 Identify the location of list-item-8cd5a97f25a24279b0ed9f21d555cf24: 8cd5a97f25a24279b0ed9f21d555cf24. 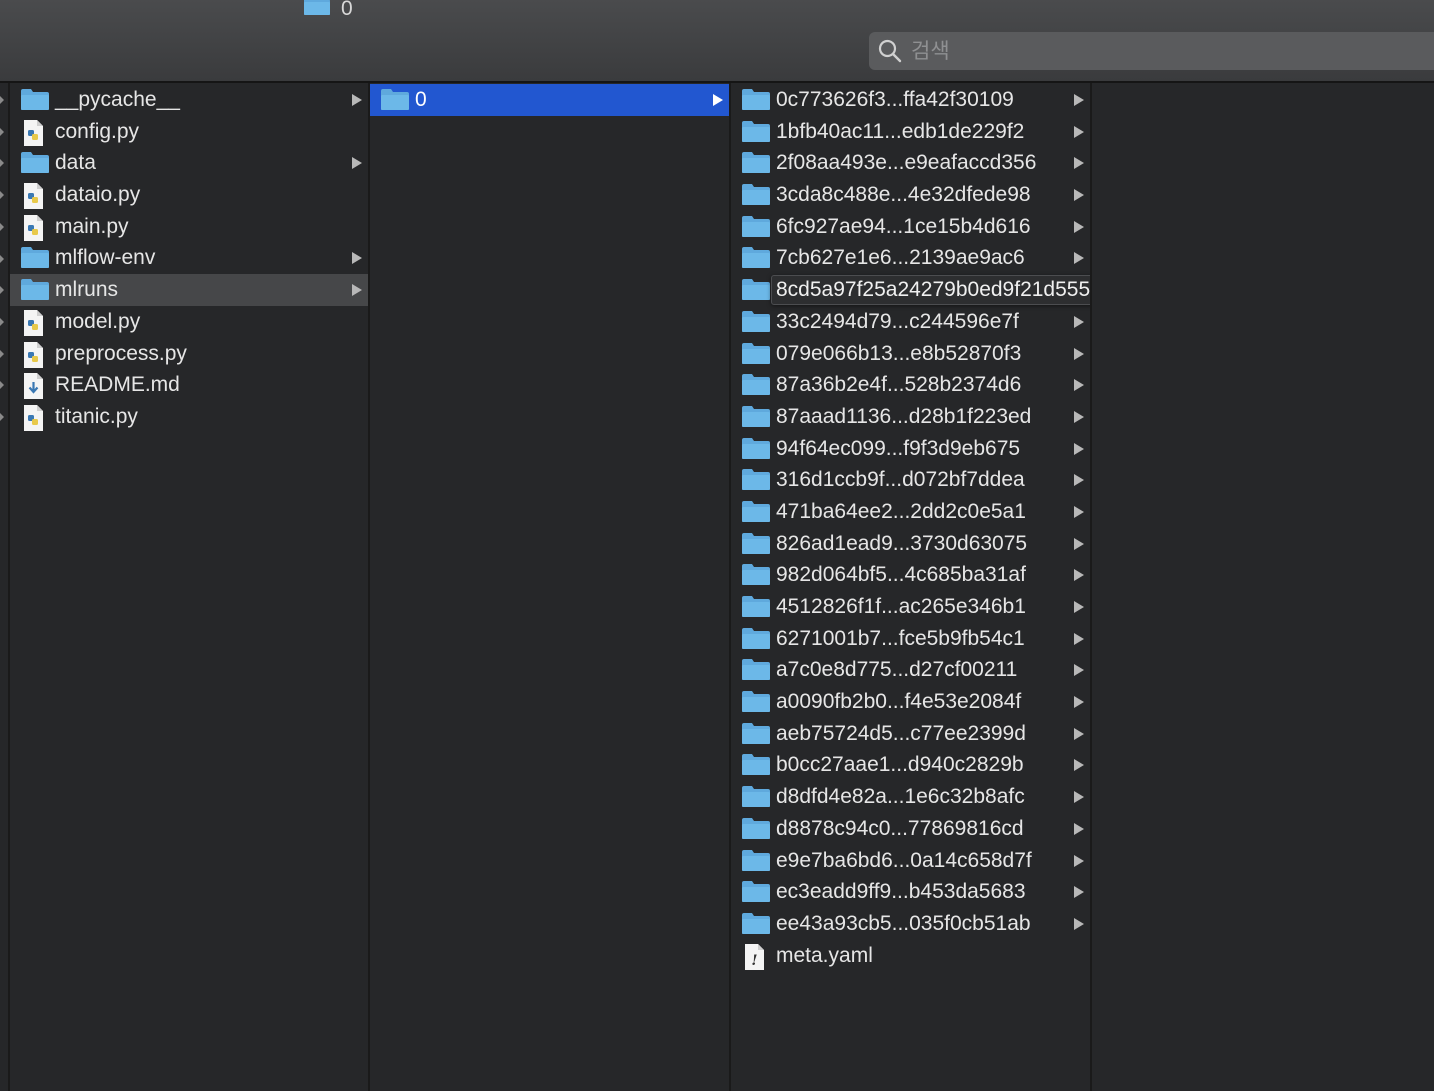
(910, 290).